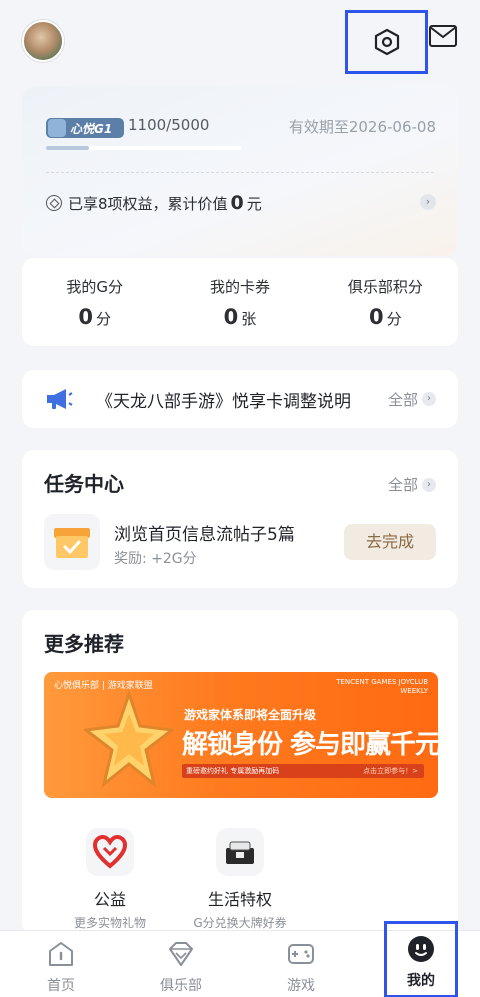  What do you see at coordinates (204, 535) in the screenshot?
I see `task-name: 浏览首页信息流帖子5篇` at bounding box center [204, 535].